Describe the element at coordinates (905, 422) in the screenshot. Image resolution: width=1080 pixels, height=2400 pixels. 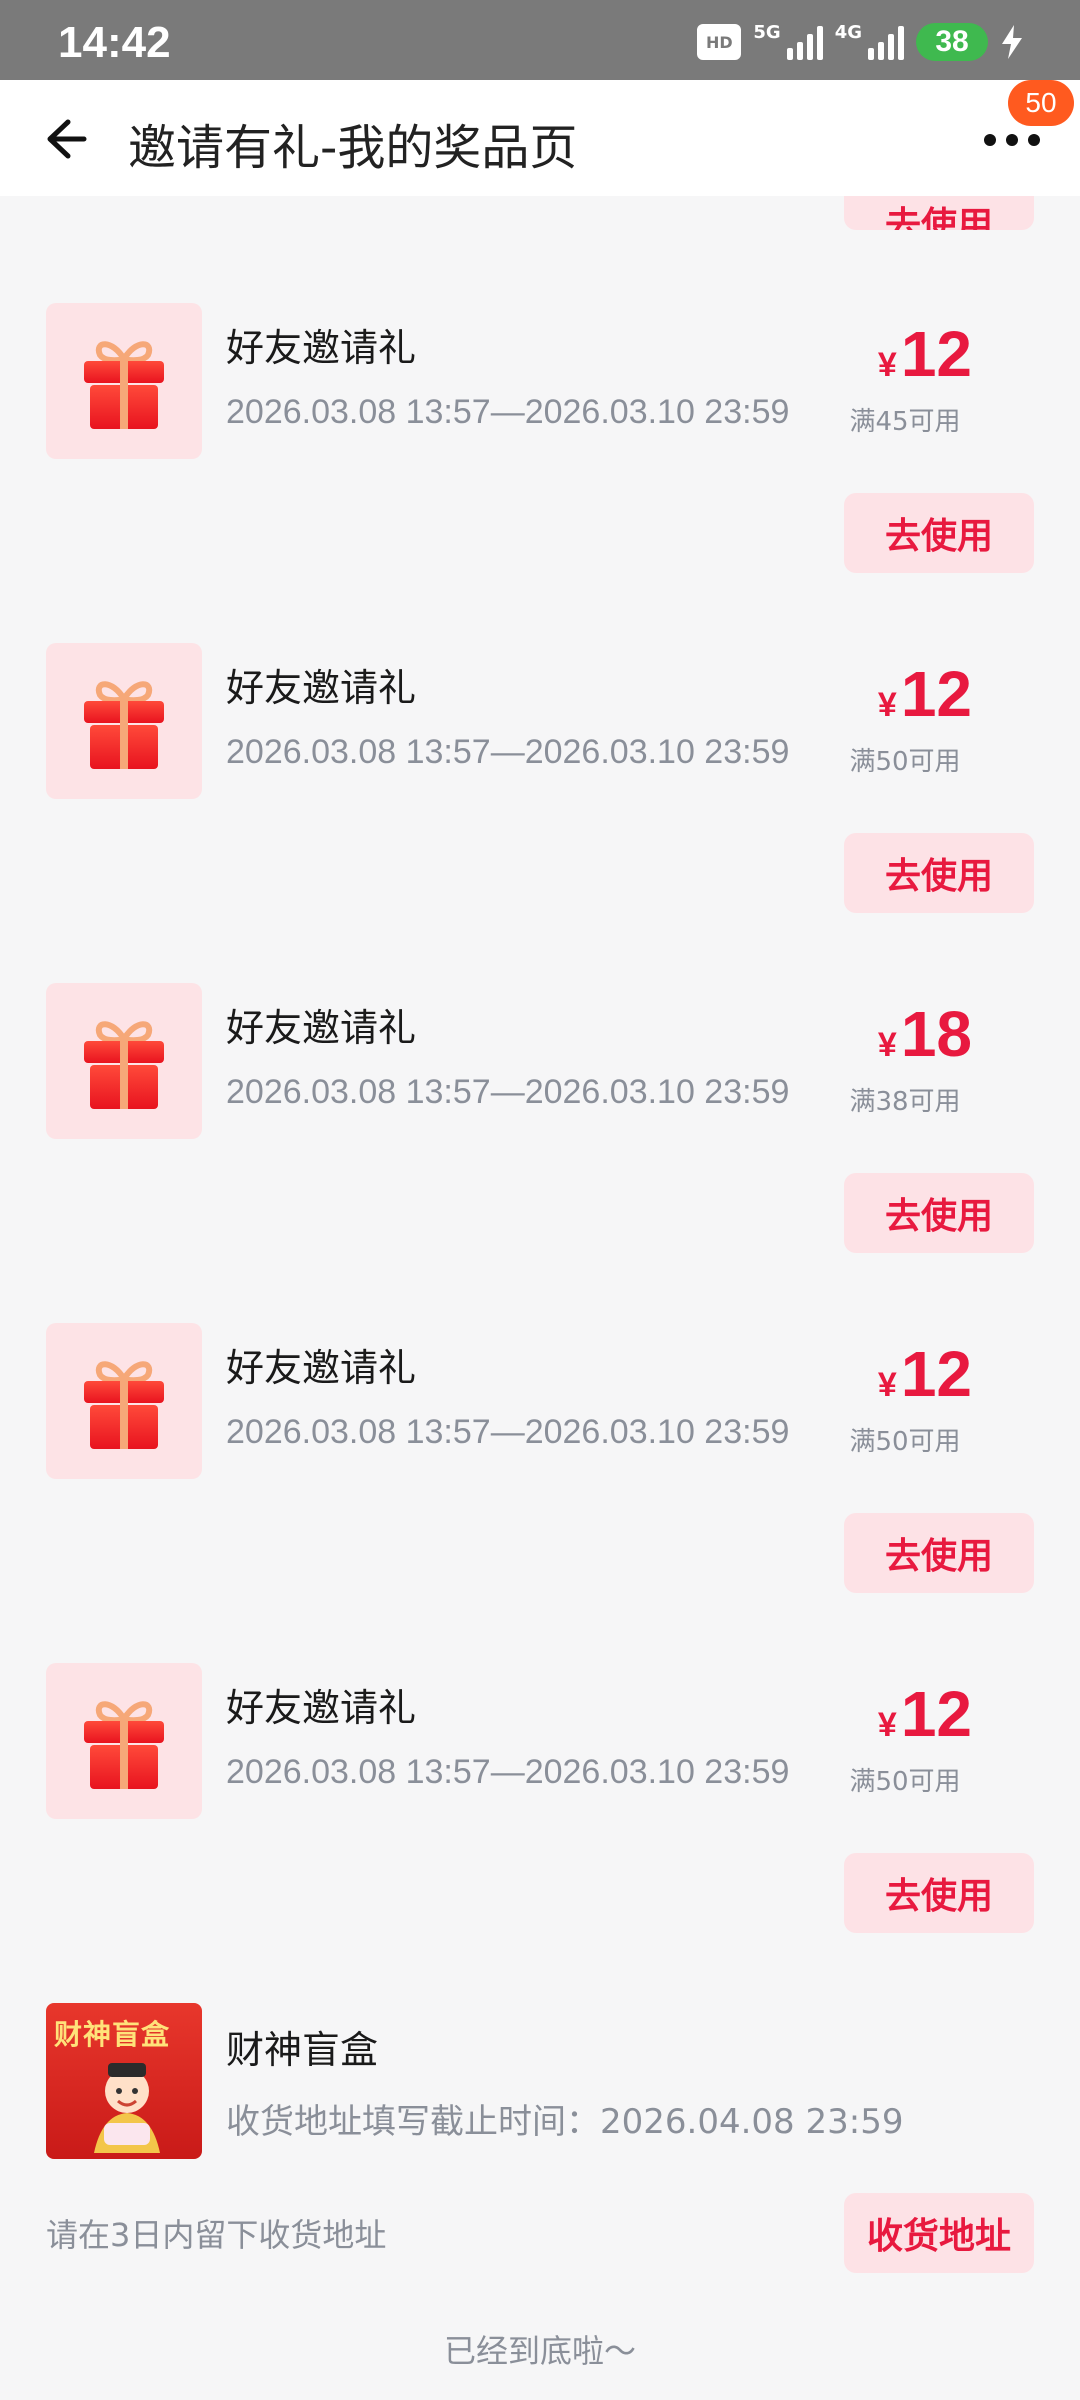
I see `coupon-condition: 满45可用` at that location.